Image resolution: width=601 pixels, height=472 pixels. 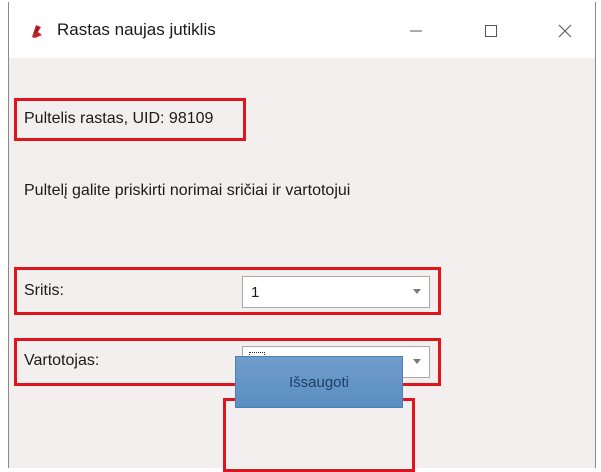 I want to click on app-icon, so click(x=37, y=31).